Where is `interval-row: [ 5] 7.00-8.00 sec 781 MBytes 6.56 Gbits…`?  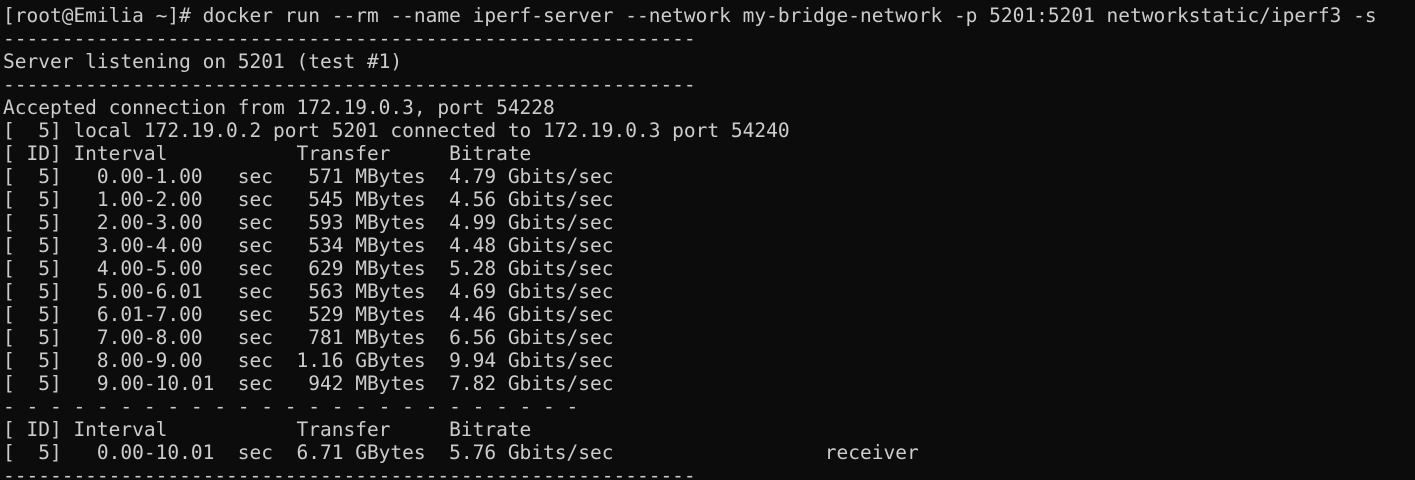 interval-row: [ 5] 7.00-8.00 sec 781 MBytes 6.56 Gbits… is located at coordinates (308, 337).